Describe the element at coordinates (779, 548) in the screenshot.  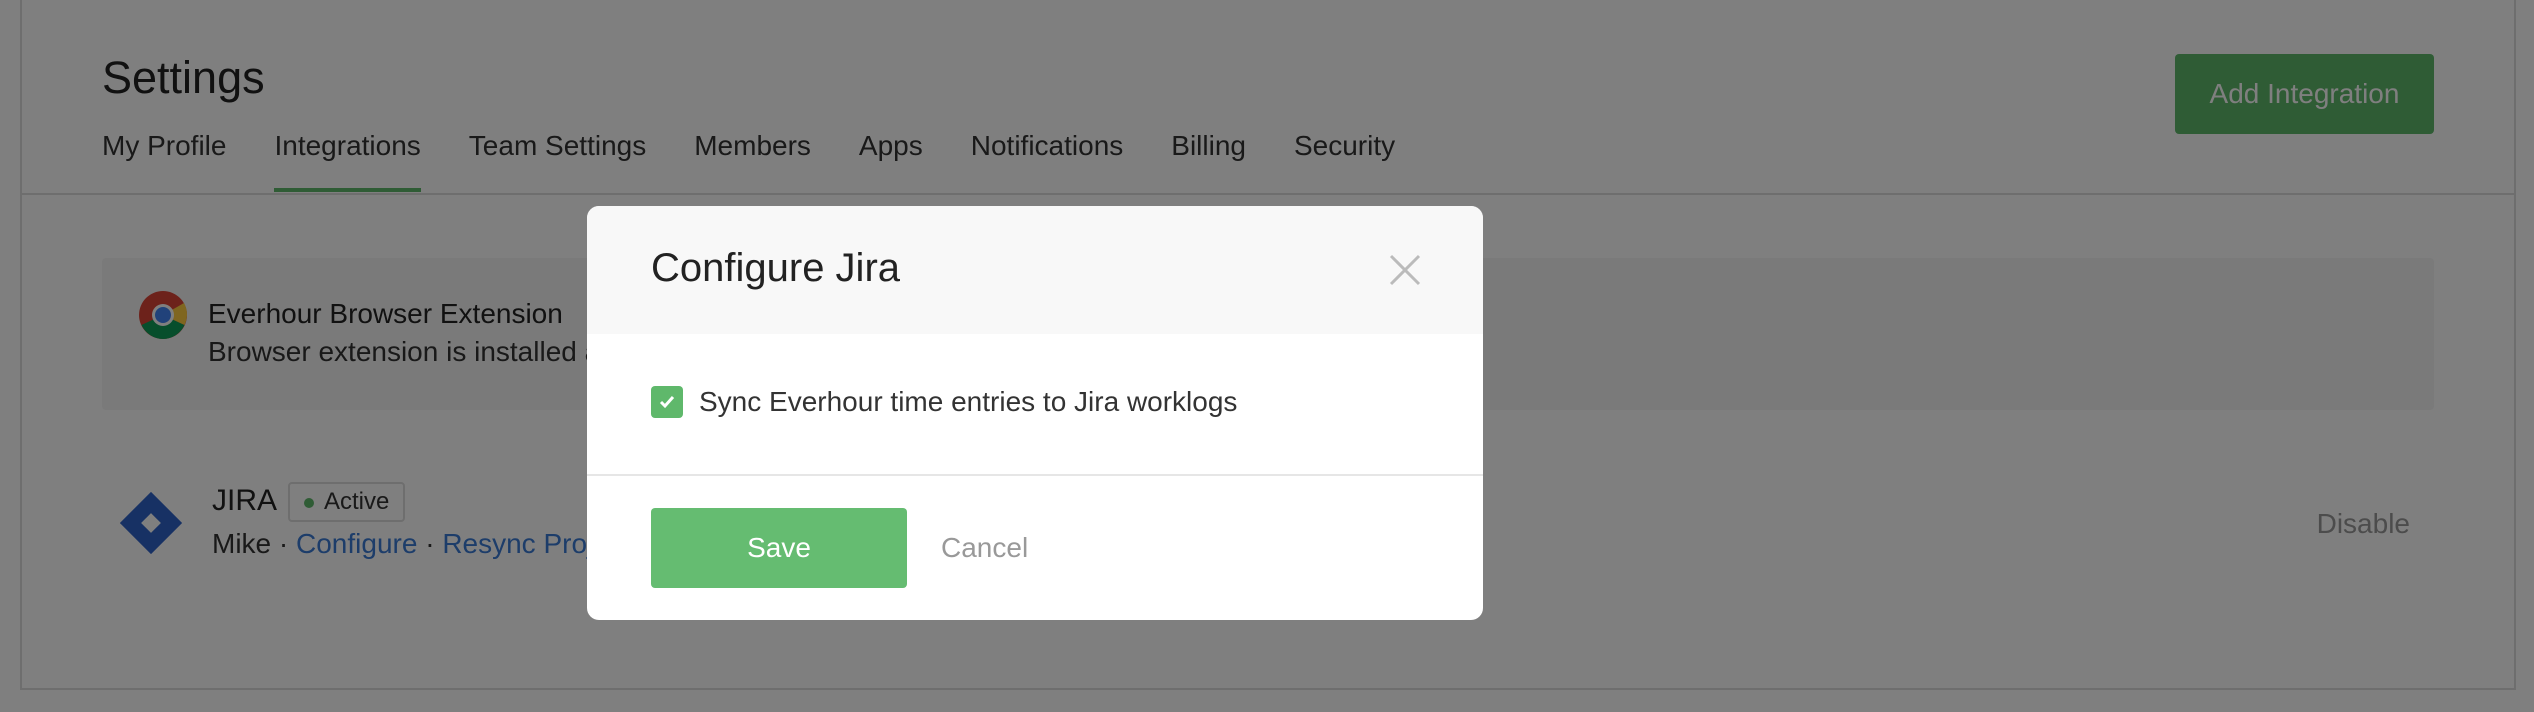
I see `save-button: Save` at that location.